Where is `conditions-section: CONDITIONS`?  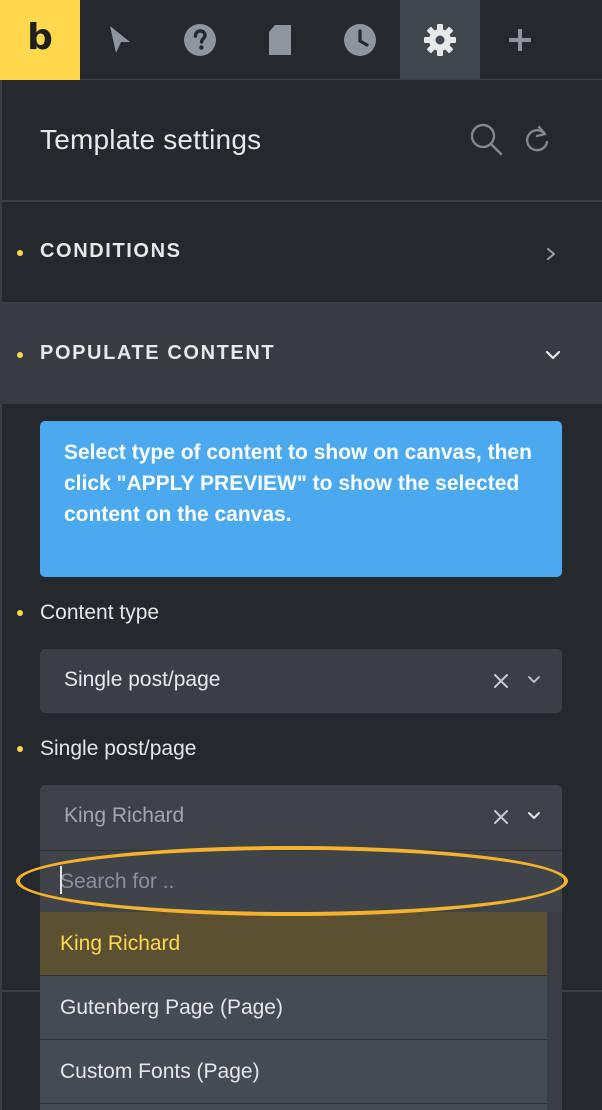
conditions-section: CONDITIONS is located at coordinates (301, 253).